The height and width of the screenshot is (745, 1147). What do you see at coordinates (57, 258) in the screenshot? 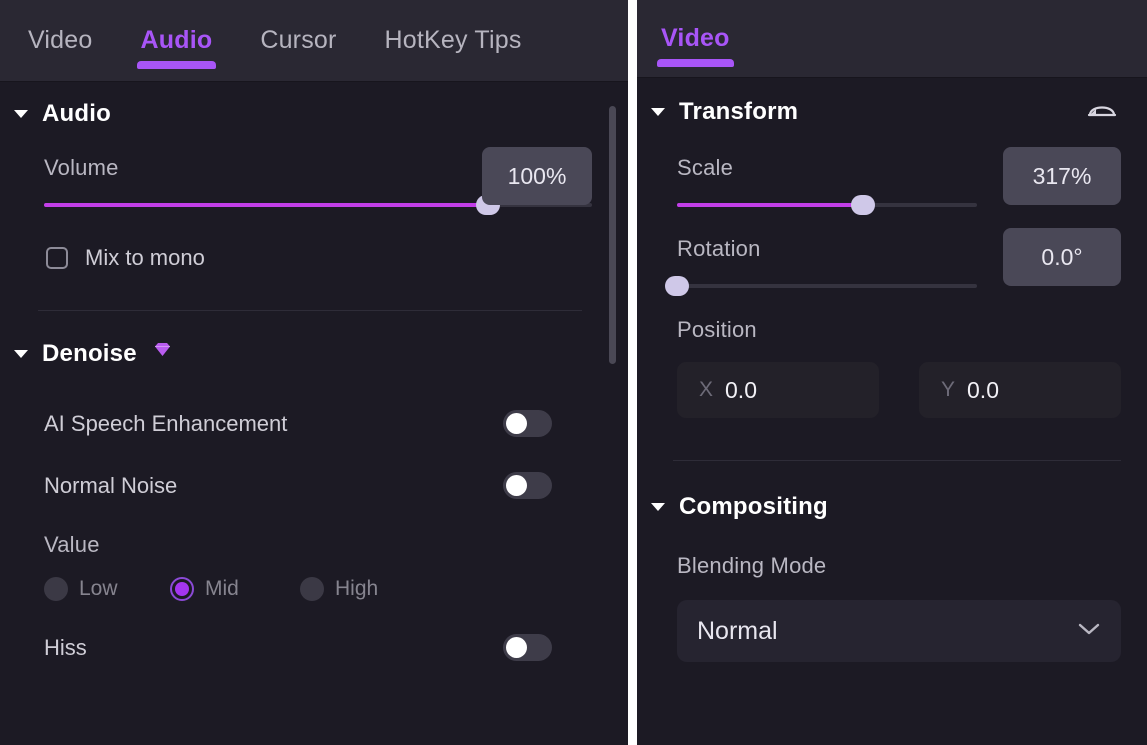
I see `mix-to-mono-checkbox` at bounding box center [57, 258].